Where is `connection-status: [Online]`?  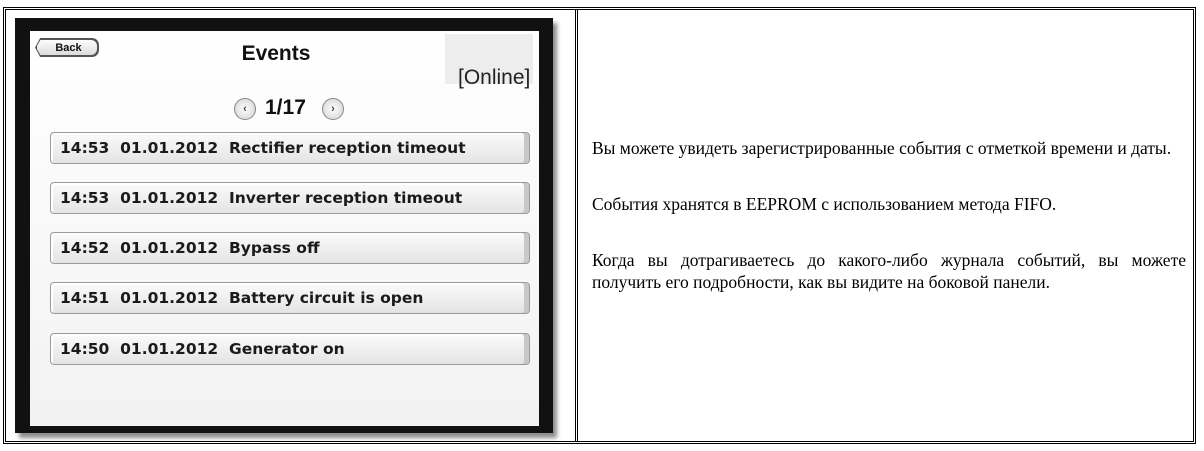 connection-status: [Online] is located at coordinates (494, 77).